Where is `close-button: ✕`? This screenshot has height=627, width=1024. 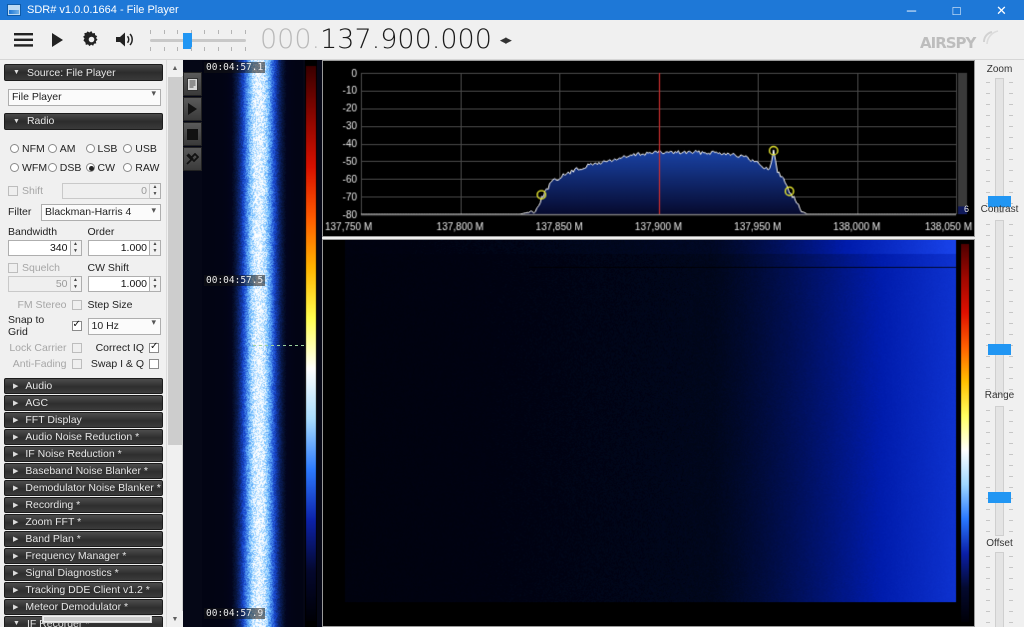 close-button: ✕ is located at coordinates (1001, 10).